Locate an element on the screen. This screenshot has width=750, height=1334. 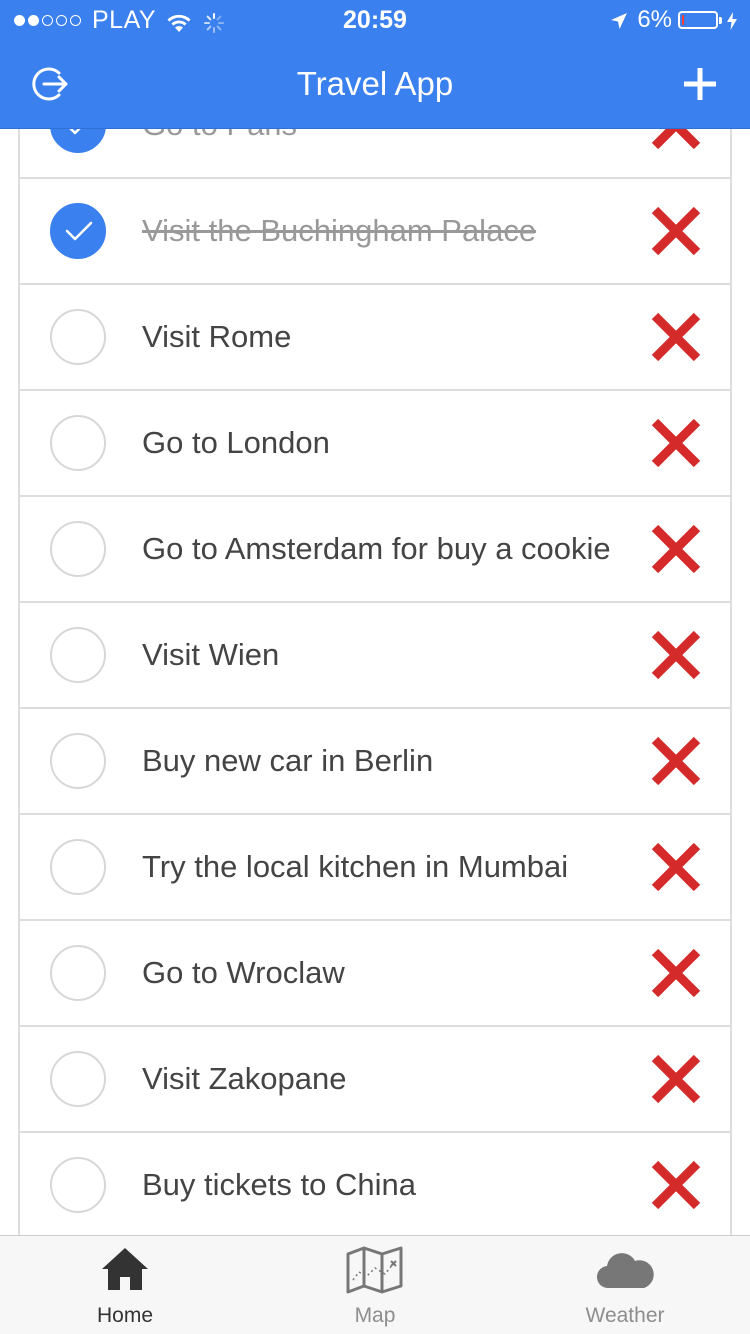
tab-map: Map is located at coordinates (375, 1285).